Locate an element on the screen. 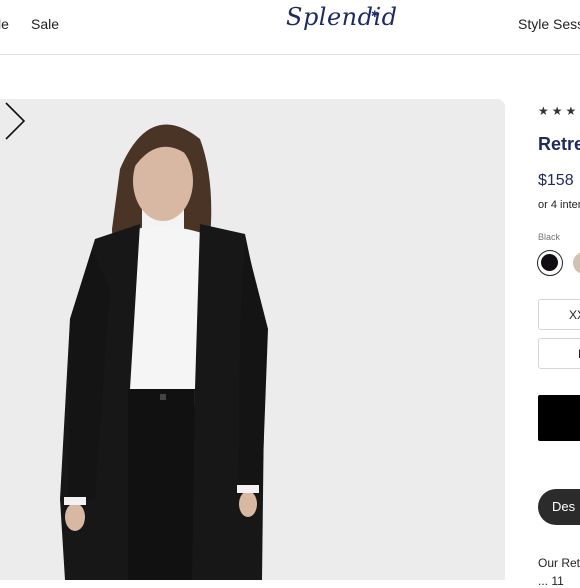 The width and height of the screenshot is (580, 588). color-swatch-tan is located at coordinates (576, 263).